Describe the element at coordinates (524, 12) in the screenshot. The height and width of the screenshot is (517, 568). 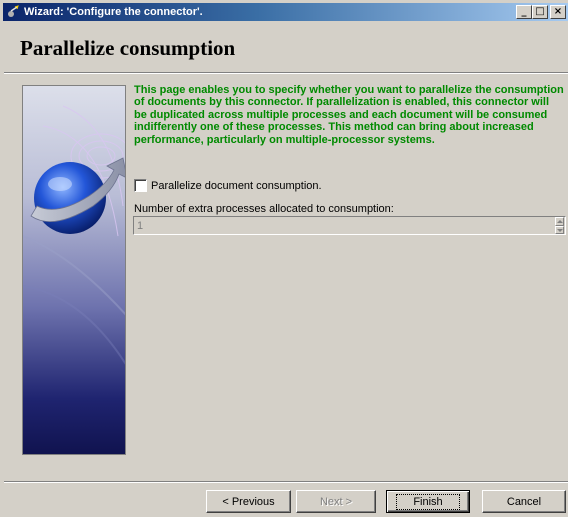
I see `minimize-button: _` at that location.